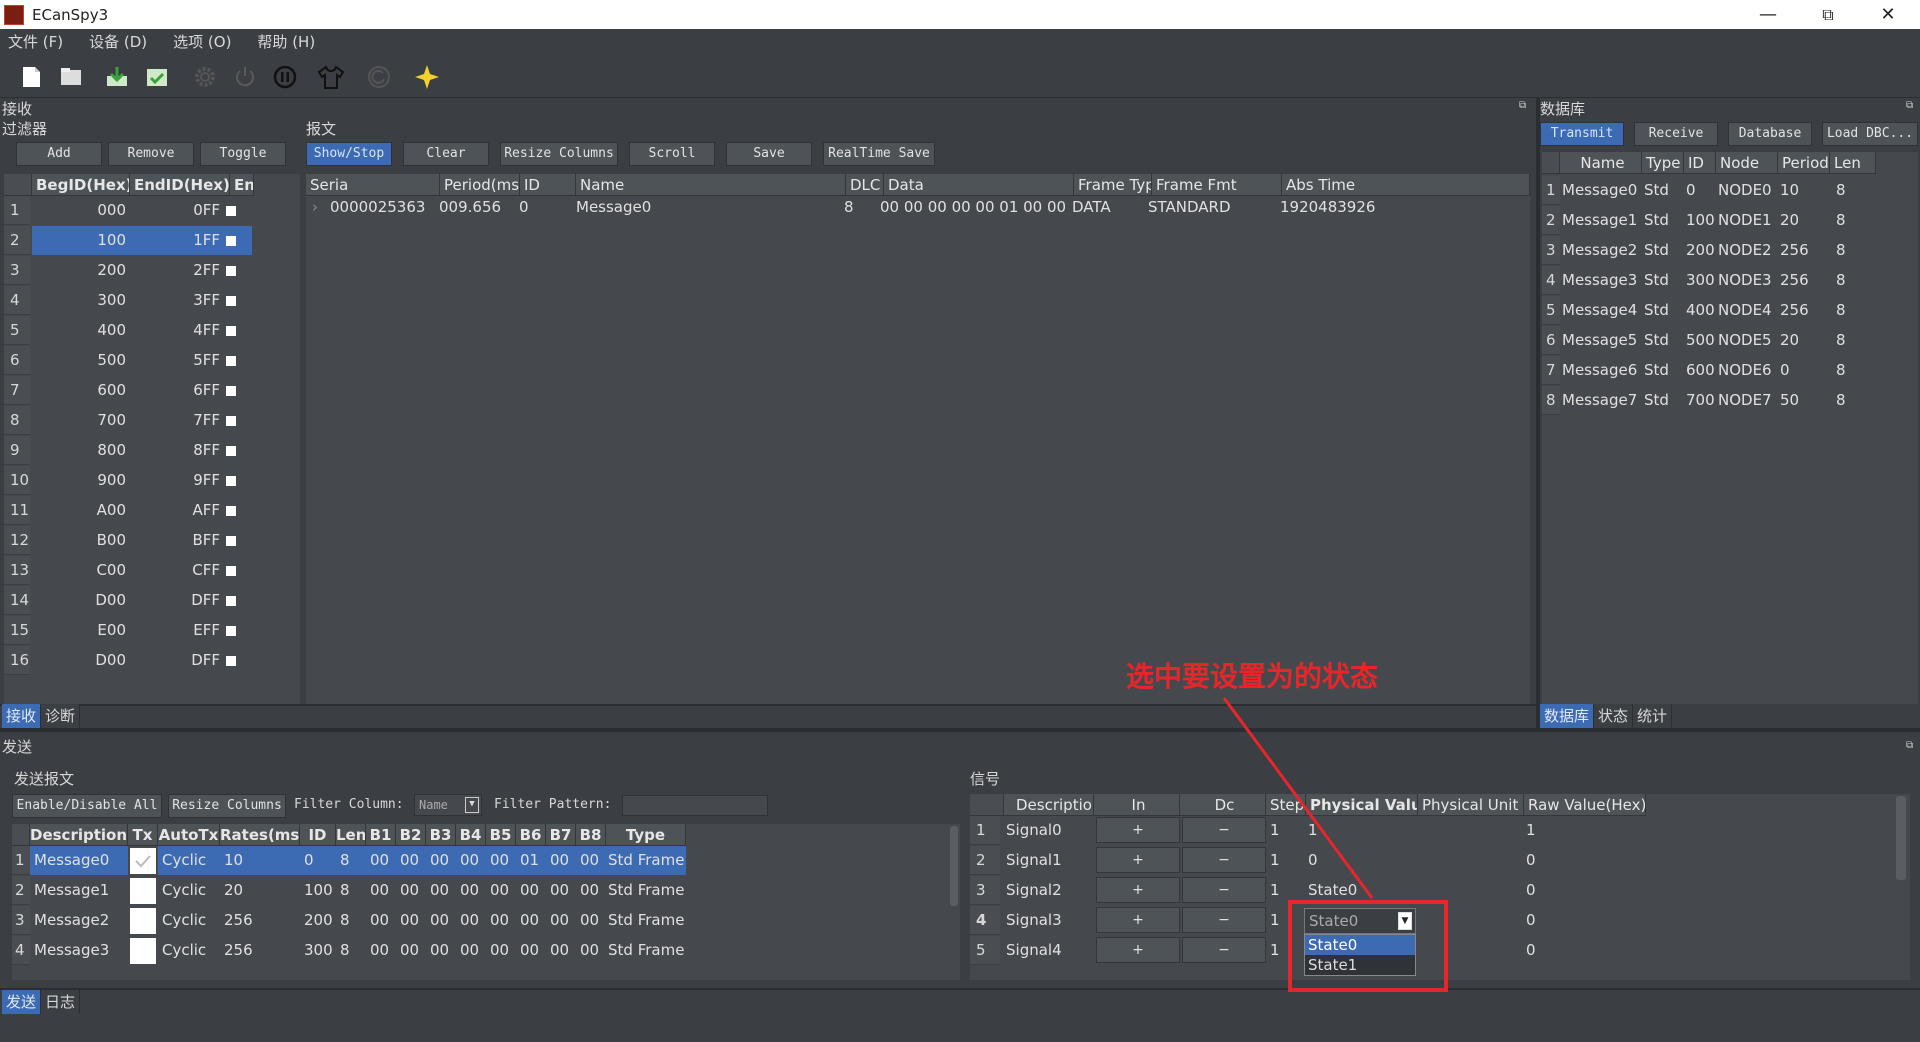 This screenshot has height=1042, width=1920. I want to click on annotation-highlight-box, so click(1368, 946).